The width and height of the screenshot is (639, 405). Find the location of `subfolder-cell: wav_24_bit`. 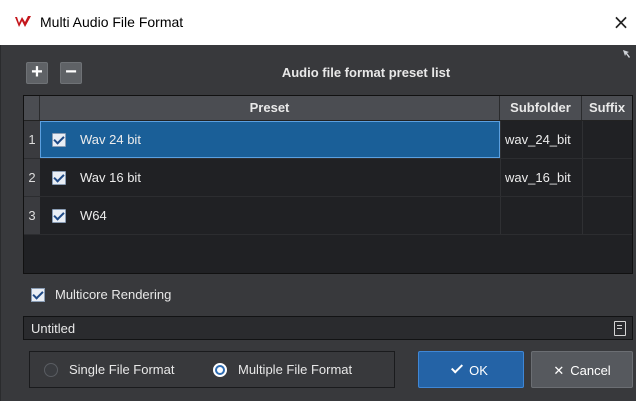

subfolder-cell: wav_24_bit is located at coordinates (541, 139).